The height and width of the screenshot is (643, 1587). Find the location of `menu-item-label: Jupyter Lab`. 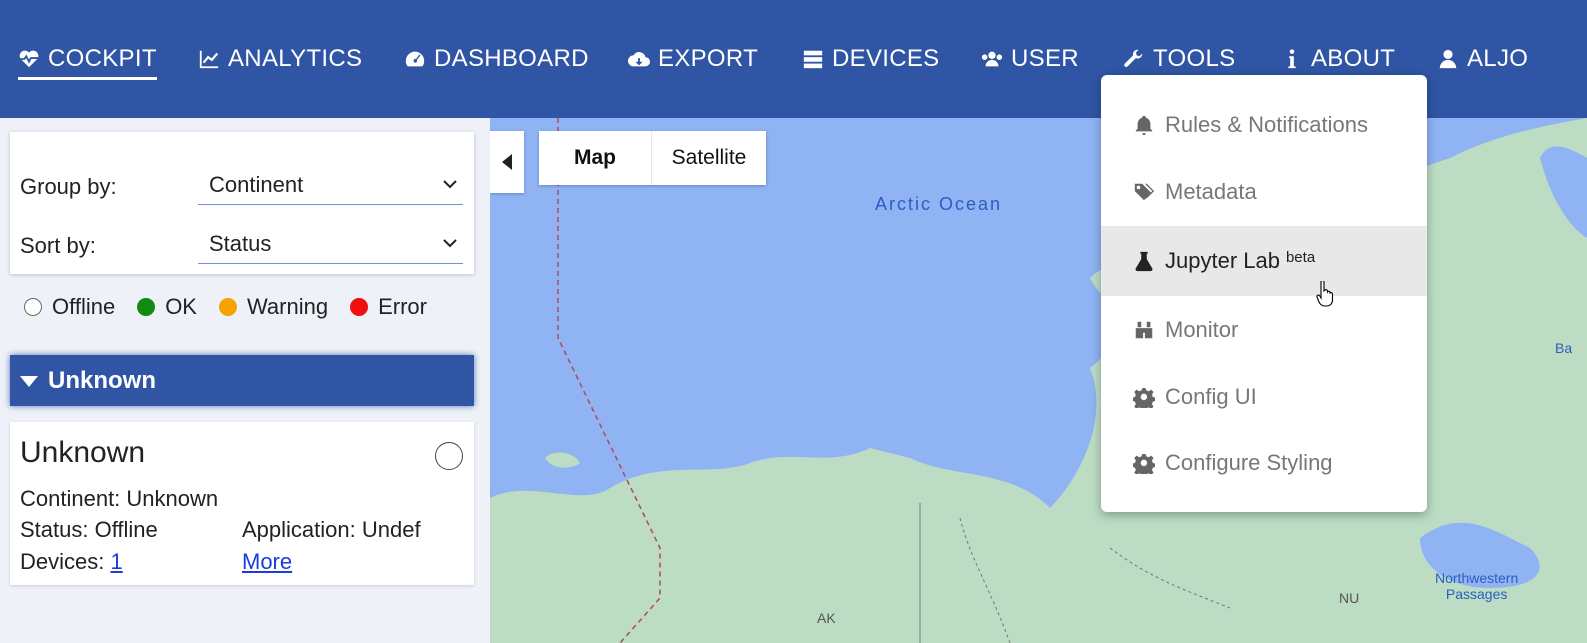

menu-item-label: Jupyter Lab is located at coordinates (1222, 260).